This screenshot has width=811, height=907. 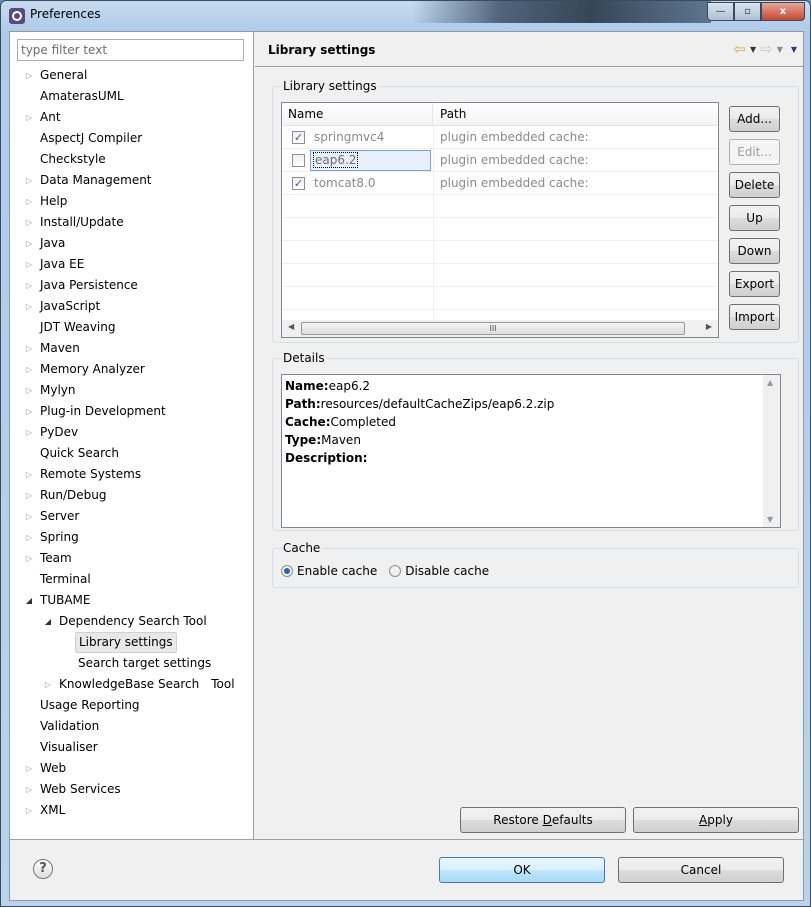 What do you see at coordinates (754, 317) in the screenshot?
I see `import-button: Import` at bounding box center [754, 317].